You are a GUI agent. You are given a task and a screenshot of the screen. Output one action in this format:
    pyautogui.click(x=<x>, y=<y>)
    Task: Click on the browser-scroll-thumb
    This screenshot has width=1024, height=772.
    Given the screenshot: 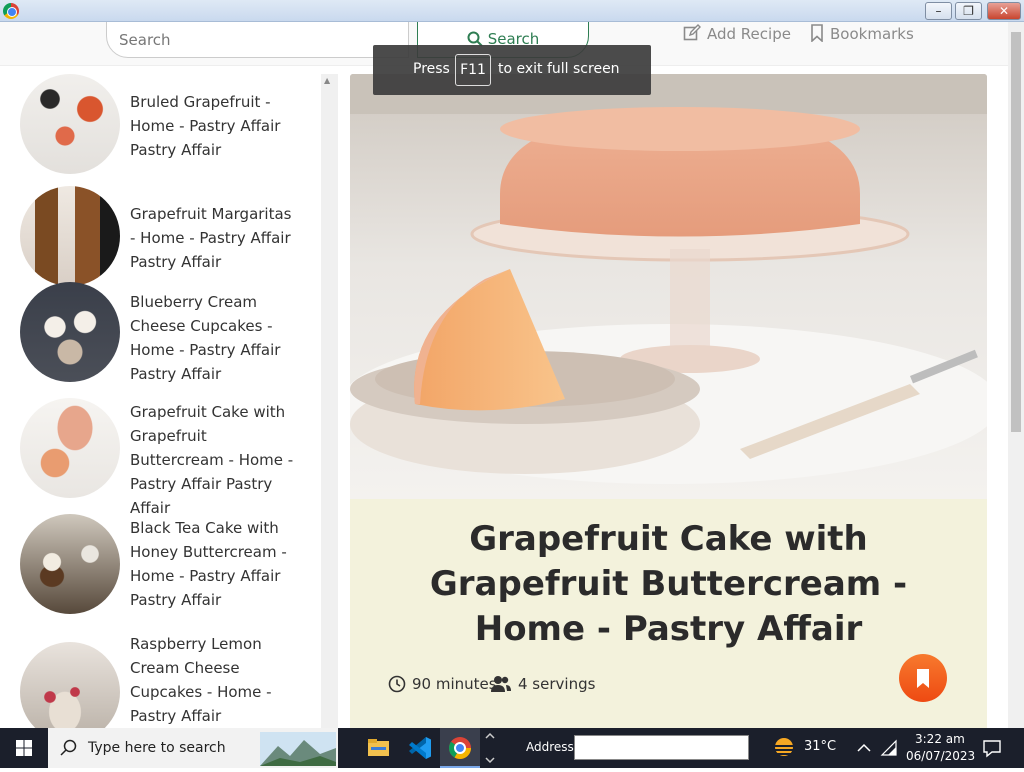 What is the action you would take?
    pyautogui.click(x=1016, y=232)
    